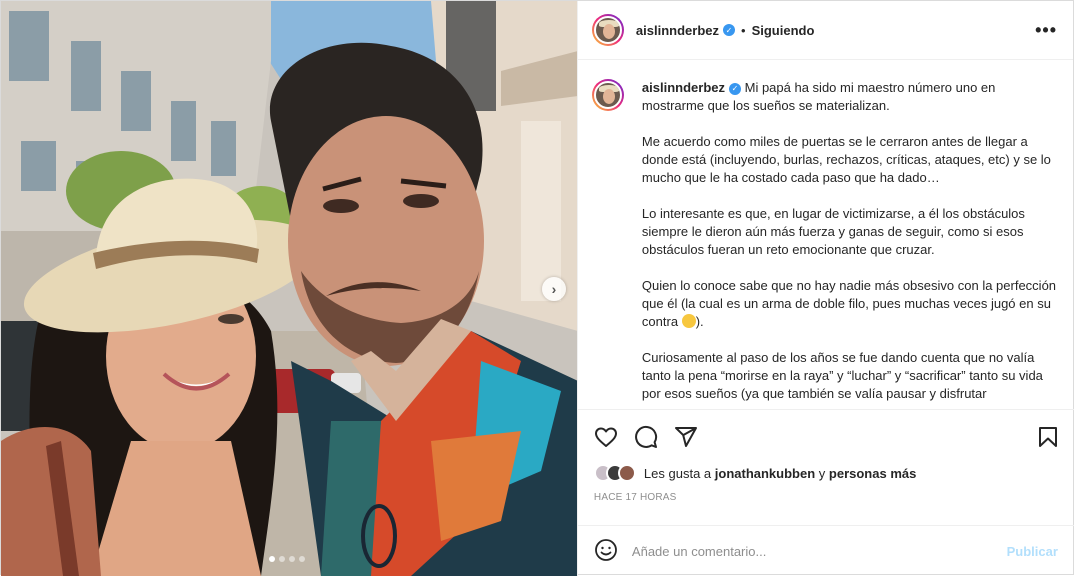 This screenshot has height=576, width=1074. I want to click on liker-avatars, so click(614, 473).